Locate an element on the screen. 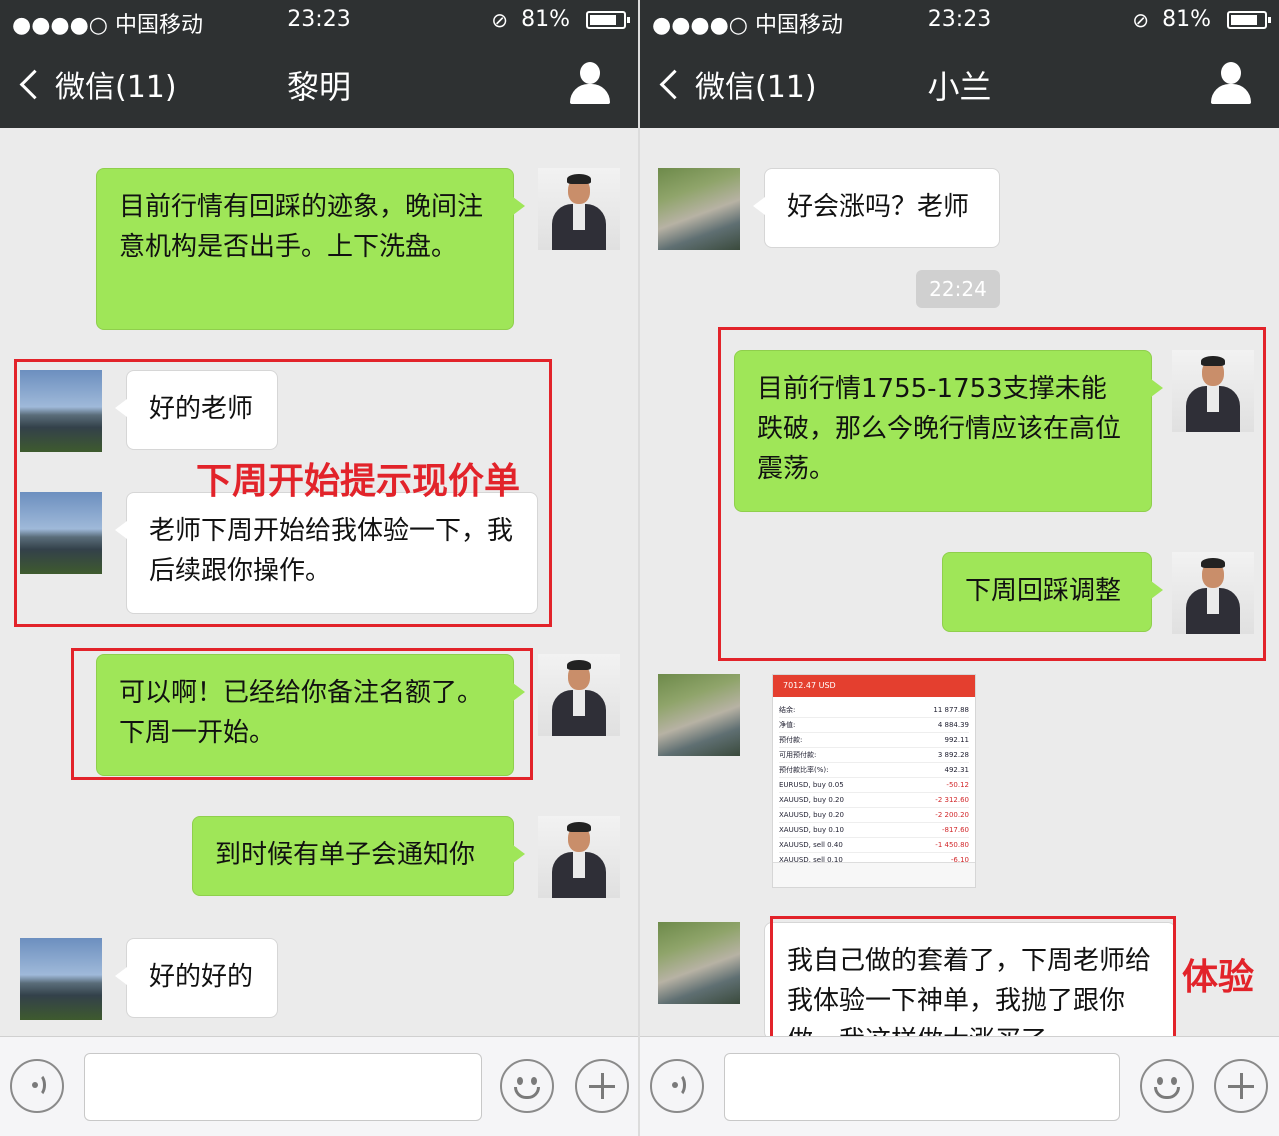 The height and width of the screenshot is (1136, 1279). list-item: EURUSD, buy 0.05 -50.12 is located at coordinates (874, 785).